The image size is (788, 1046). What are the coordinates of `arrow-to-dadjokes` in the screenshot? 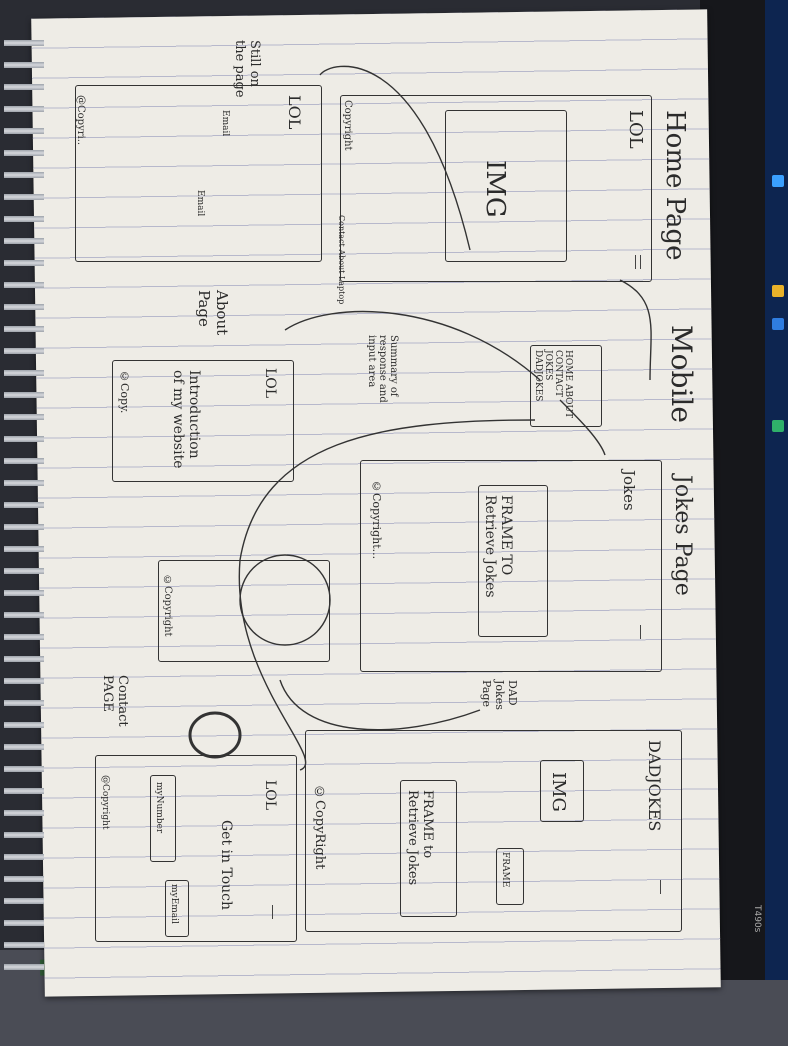 It's located at (380, 705).